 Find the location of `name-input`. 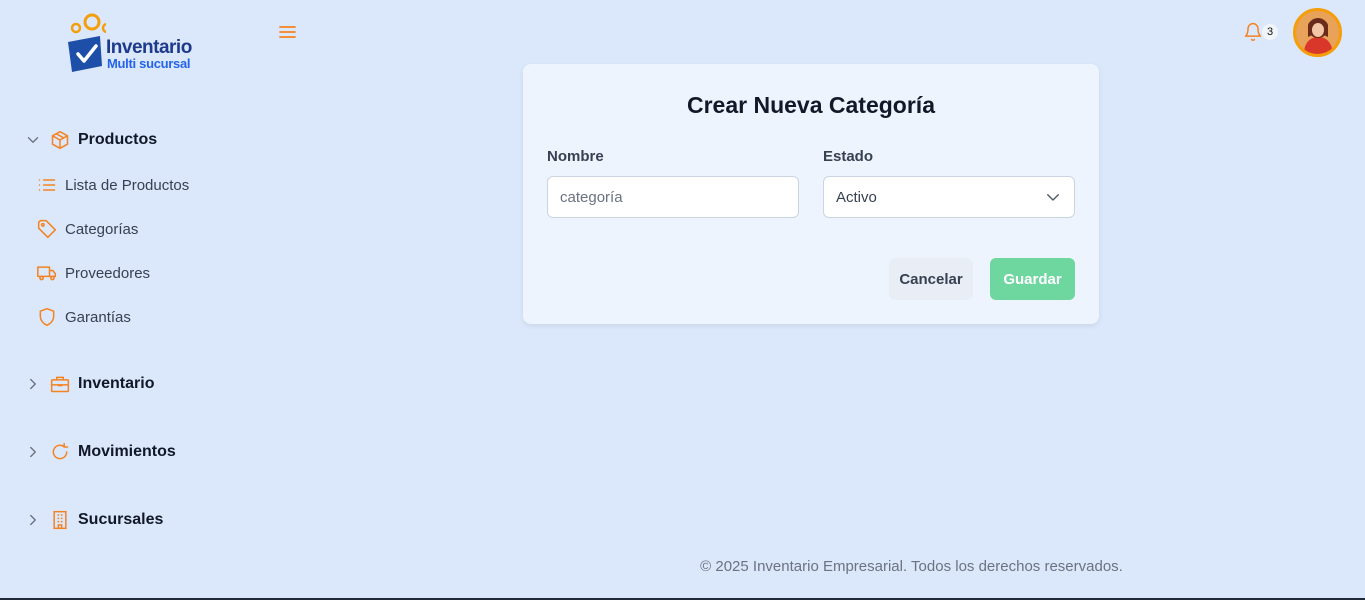

name-input is located at coordinates (673, 197).